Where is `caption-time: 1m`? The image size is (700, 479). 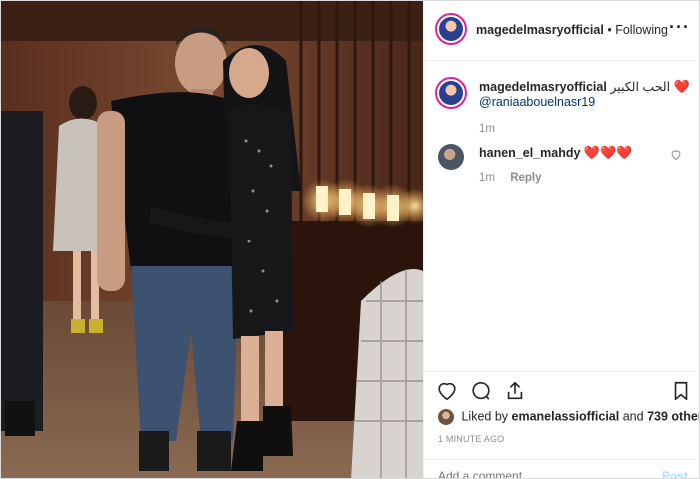 caption-time: 1m is located at coordinates (487, 129).